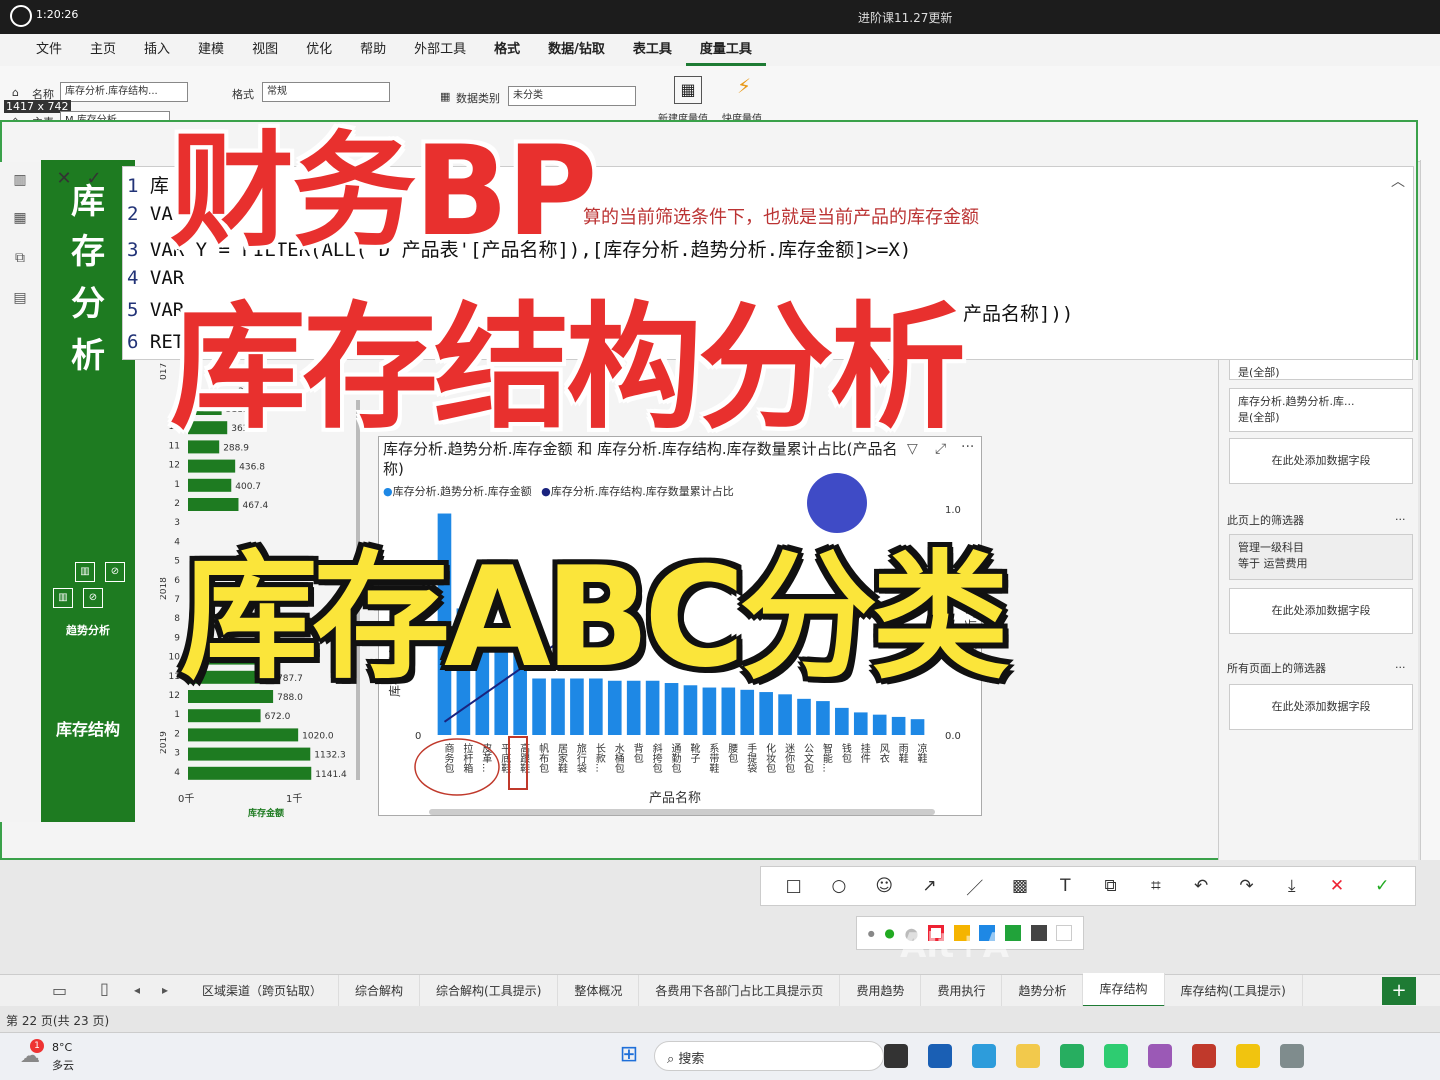  I want to click on filter-card: 库存分析.趋势分析.库... 是(全部), so click(1321, 410).